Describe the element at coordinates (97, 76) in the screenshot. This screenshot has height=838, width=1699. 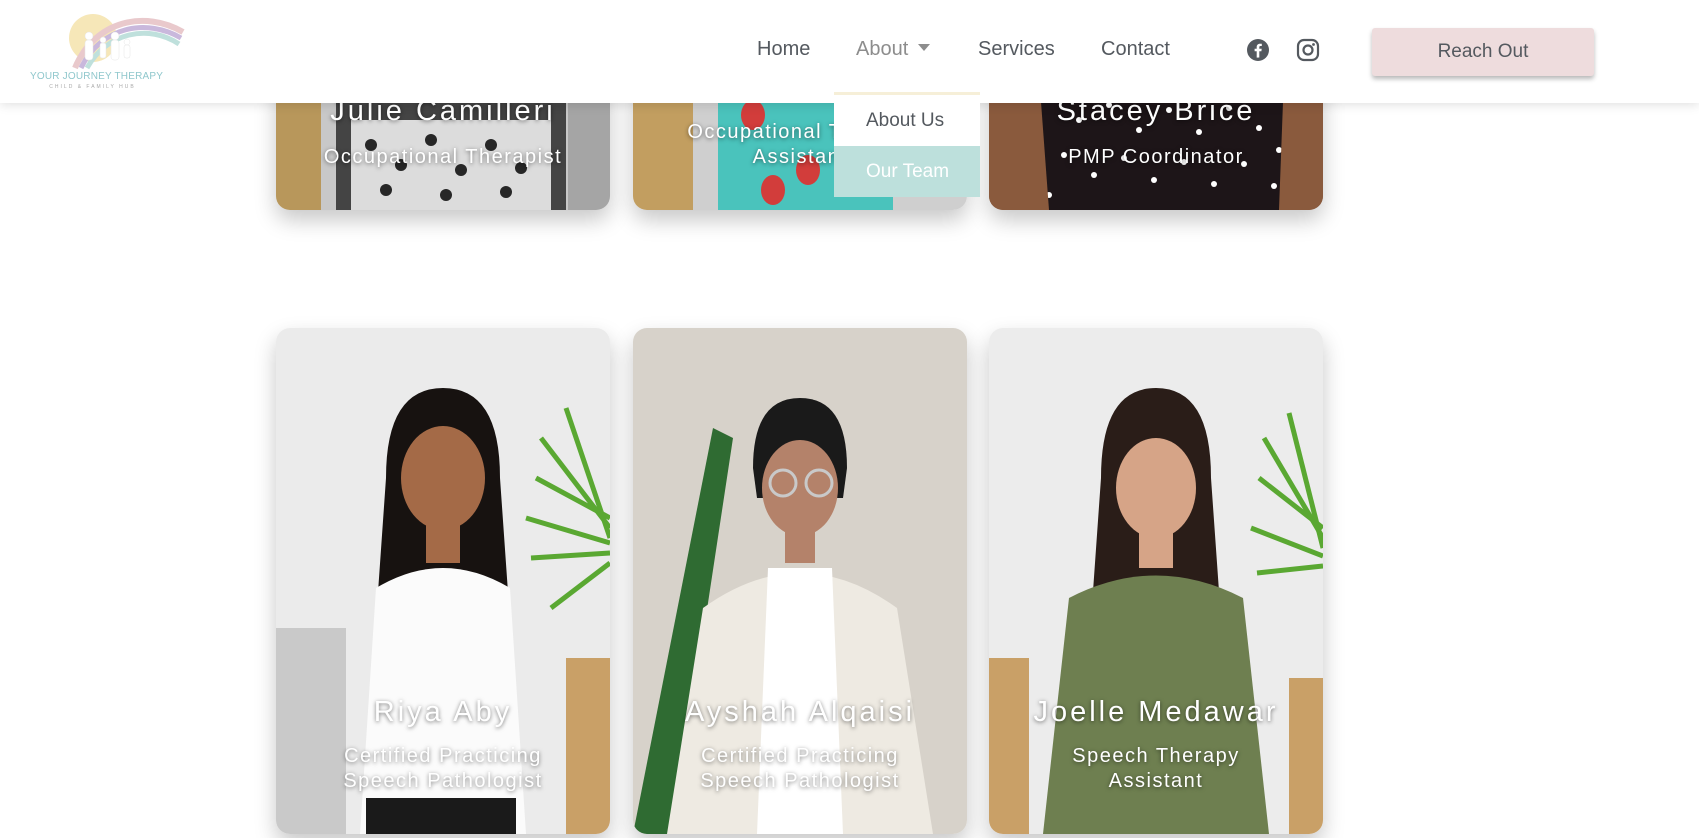
I see `logo-text: YOUR JOURNEY THERAPY` at that location.